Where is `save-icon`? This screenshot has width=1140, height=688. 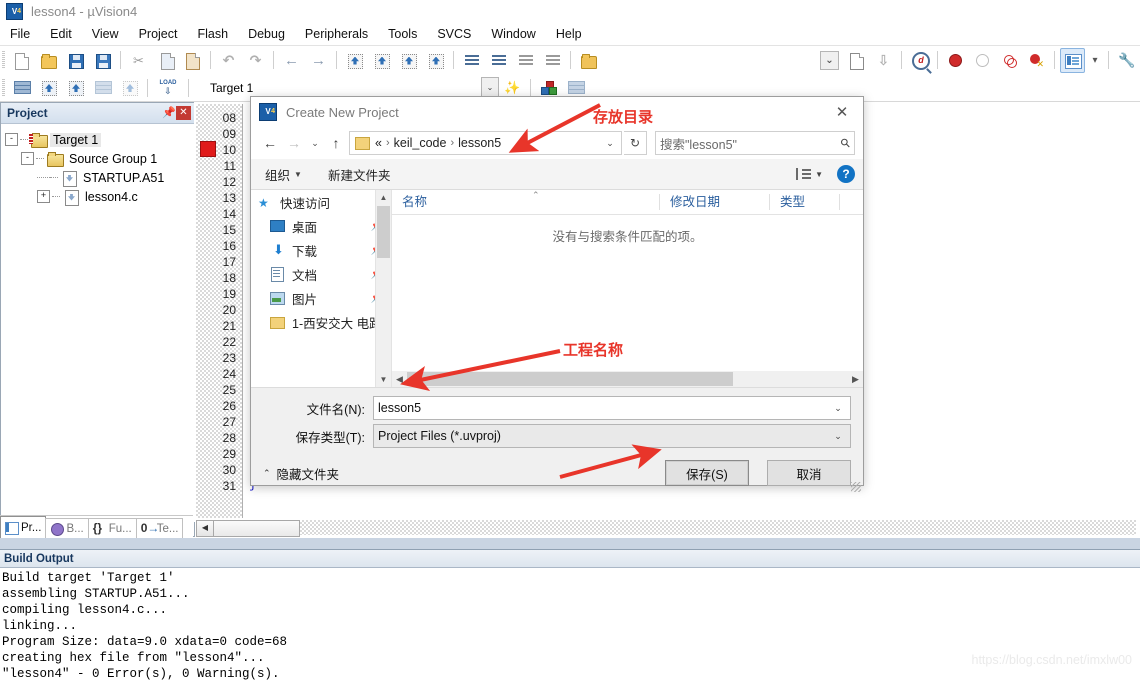
save-icon is located at coordinates (75, 60).